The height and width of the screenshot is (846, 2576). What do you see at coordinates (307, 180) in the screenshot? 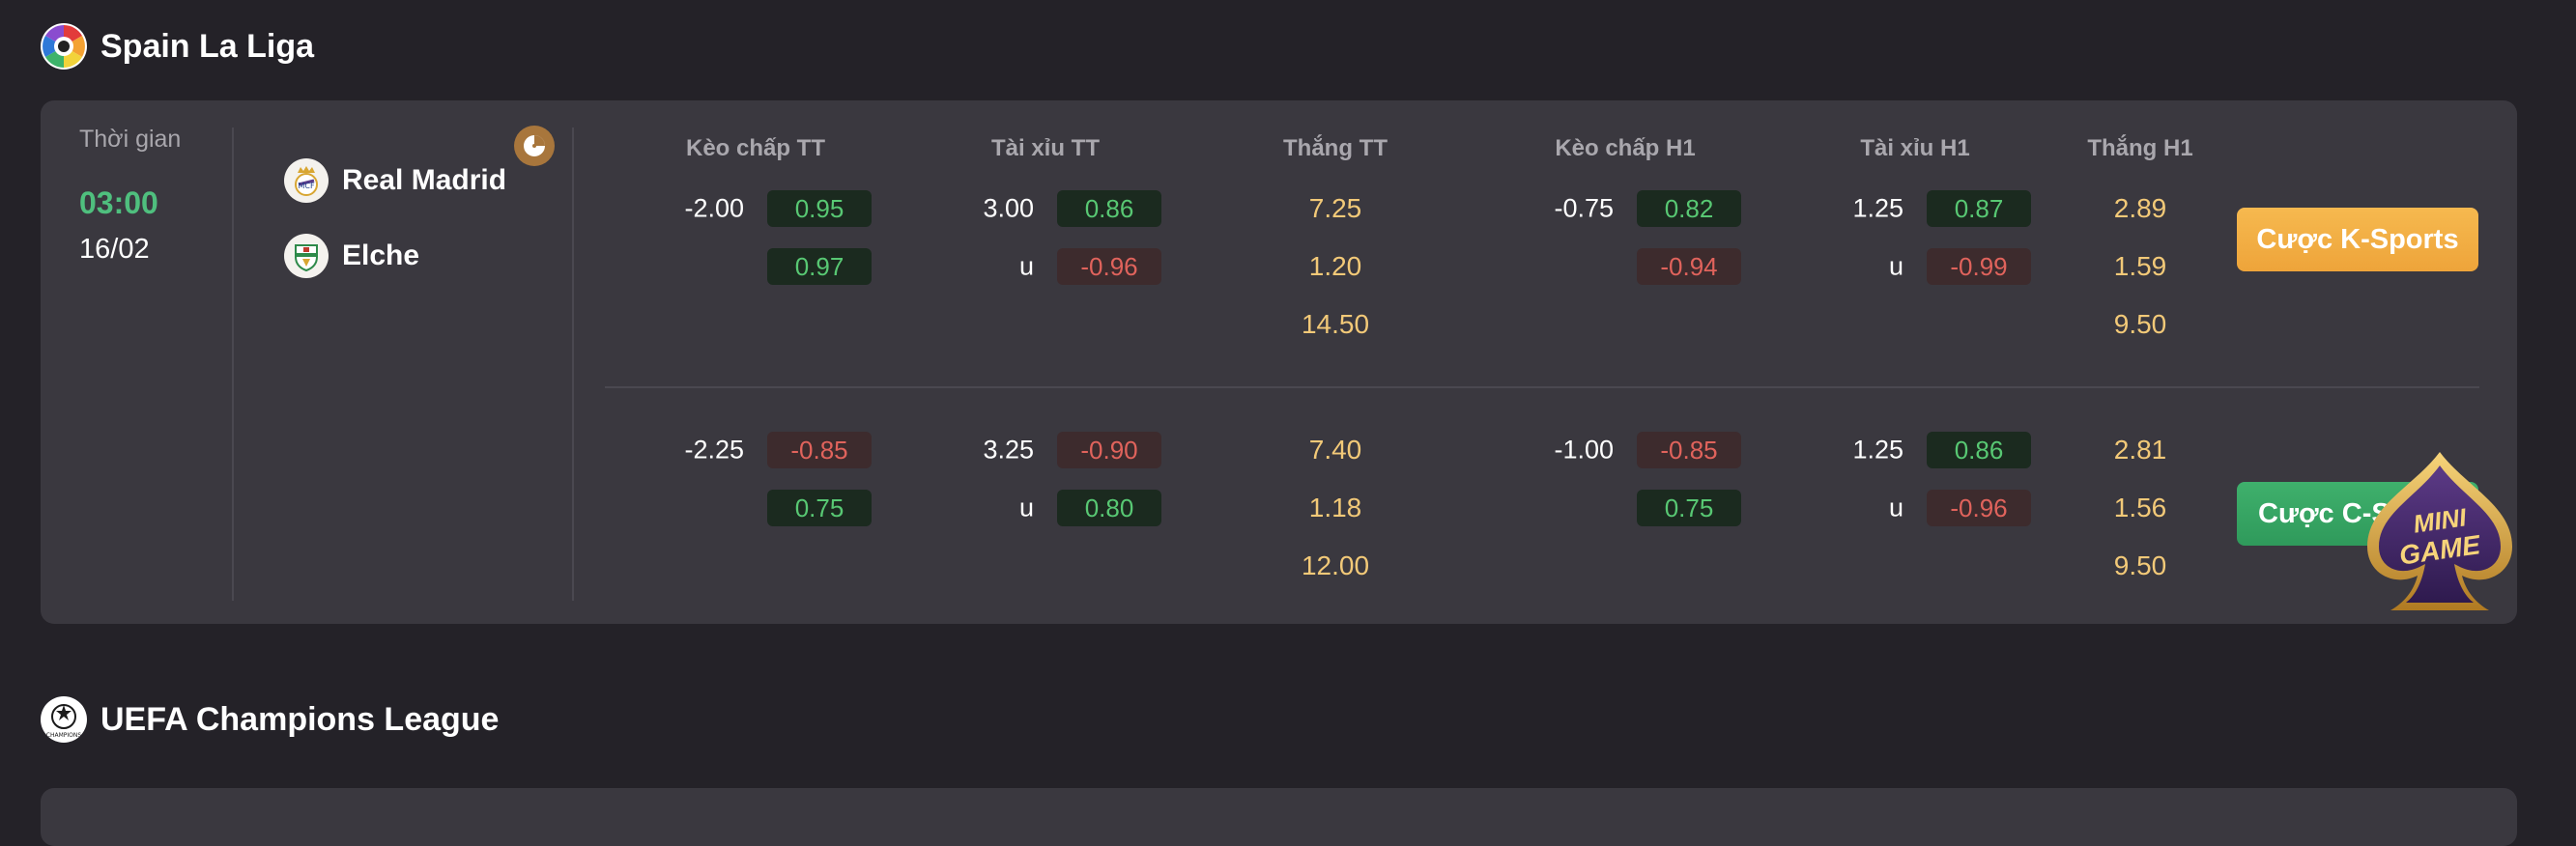
I see `real-madrid-crest-icon: MCF` at bounding box center [307, 180].